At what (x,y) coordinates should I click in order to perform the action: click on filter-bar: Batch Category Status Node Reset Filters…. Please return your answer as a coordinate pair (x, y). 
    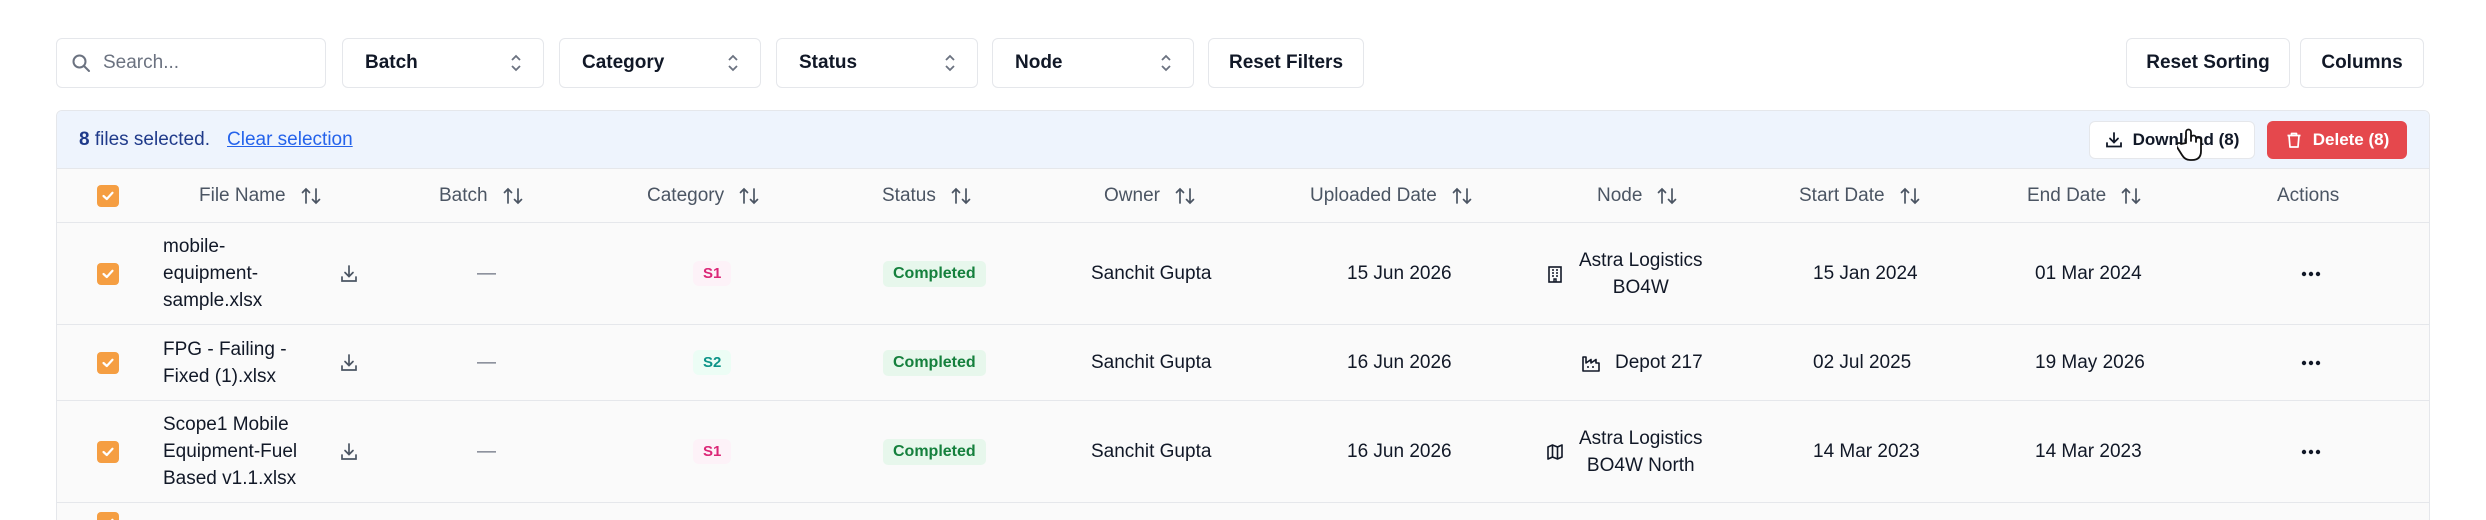
    Looking at the image, I should click on (1243, 63).